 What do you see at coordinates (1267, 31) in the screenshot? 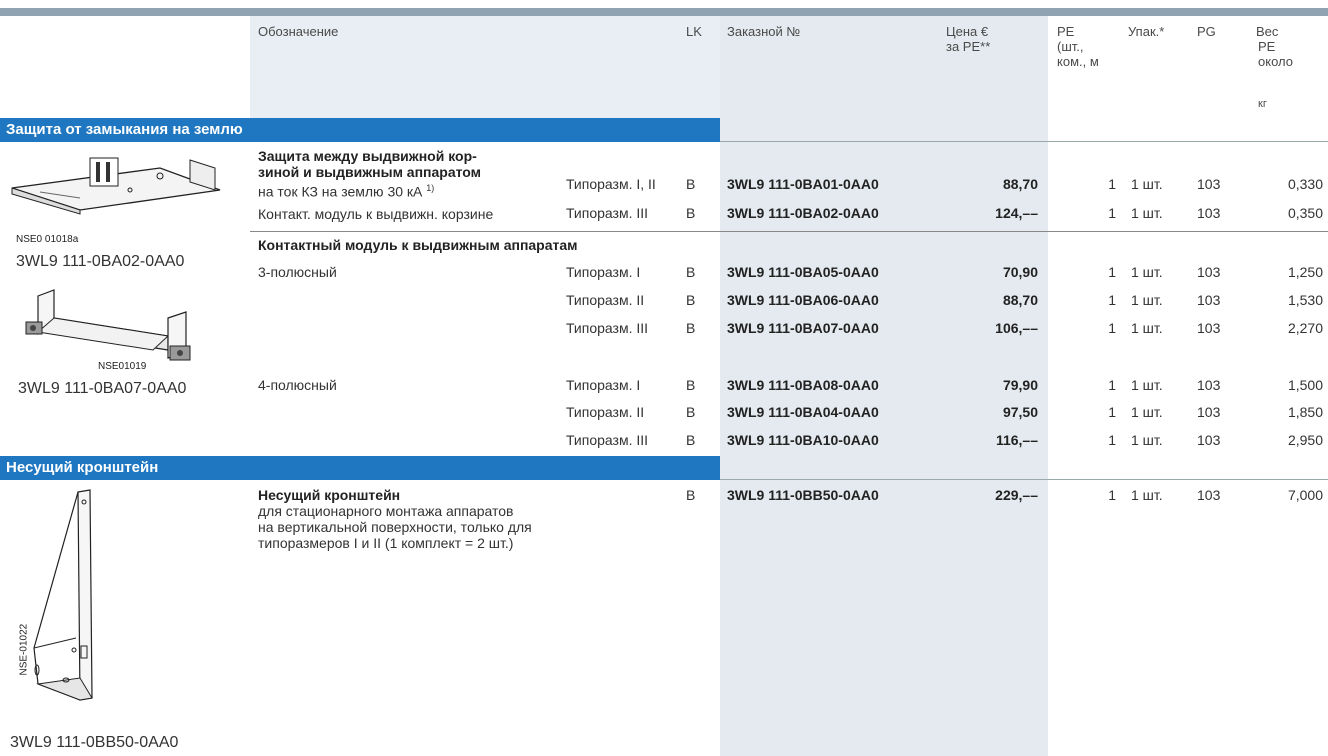
I see `header-weight-line1: Вес` at bounding box center [1267, 31].